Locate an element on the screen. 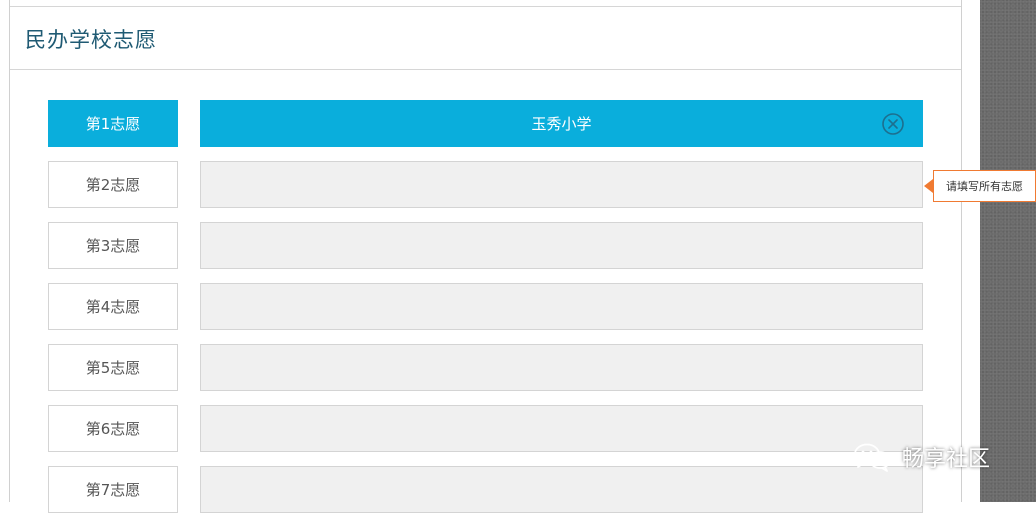  wish-label-3: 第3志愿 is located at coordinates (113, 245).